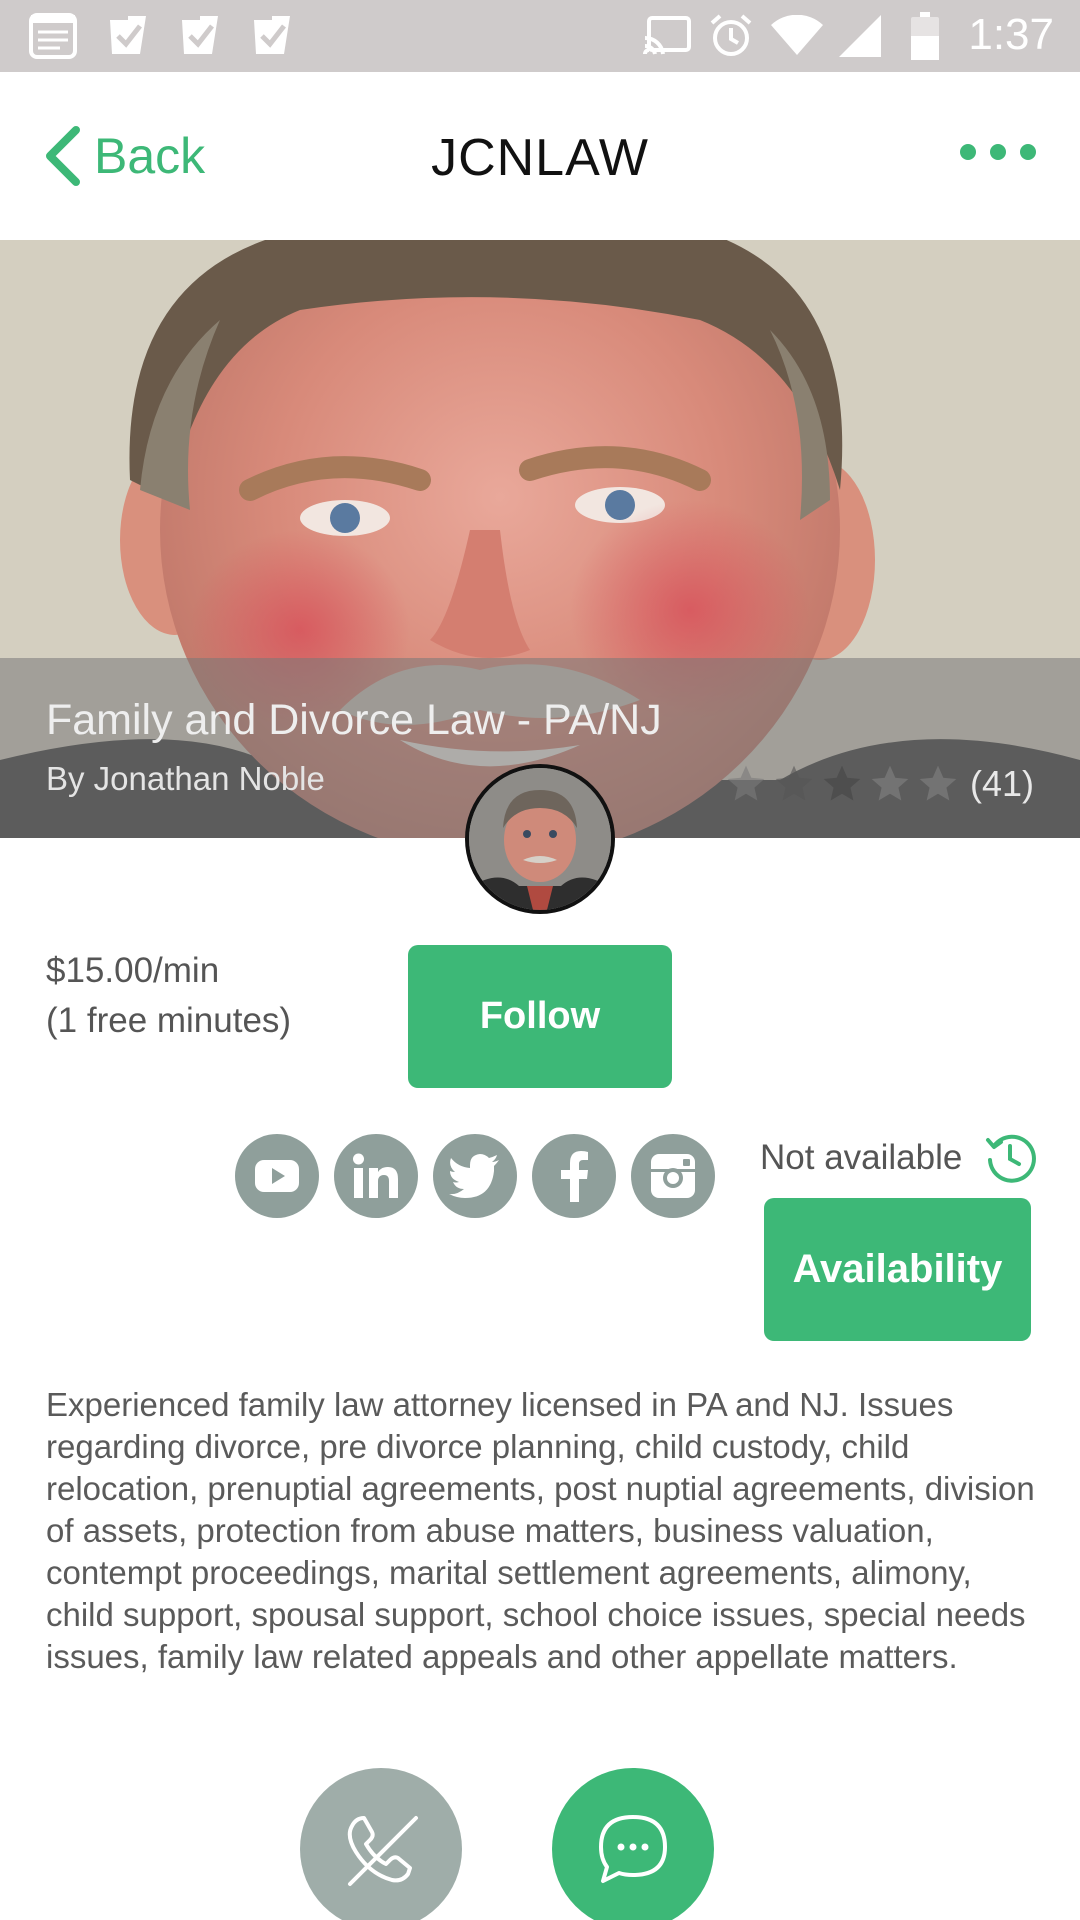 The width and height of the screenshot is (1080, 1920). I want to click on more-dots-icon, so click(968, 152).